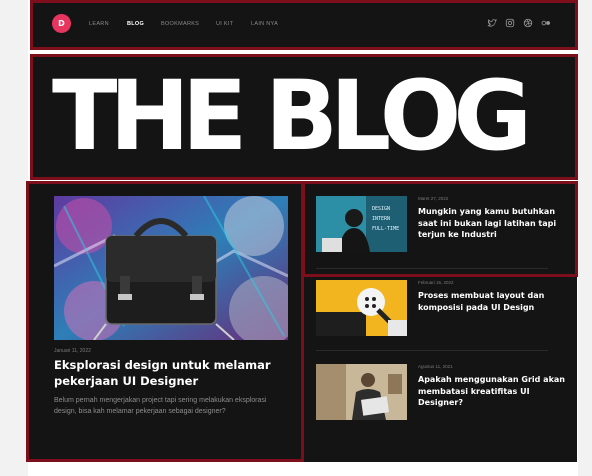 Image resolution: width=592 pixels, height=476 pixels. What do you see at coordinates (435, 366) in the screenshot?
I see `post-date: Agustus 11, 2021` at bounding box center [435, 366].